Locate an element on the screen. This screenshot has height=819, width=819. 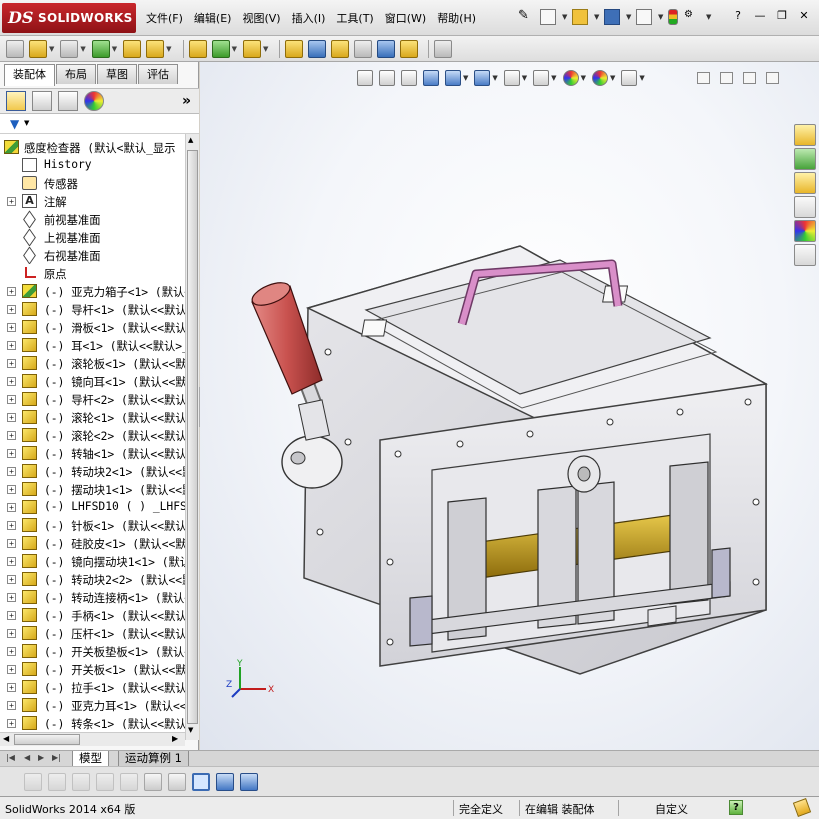
minimize-button: — is located at coordinates (760, 16).